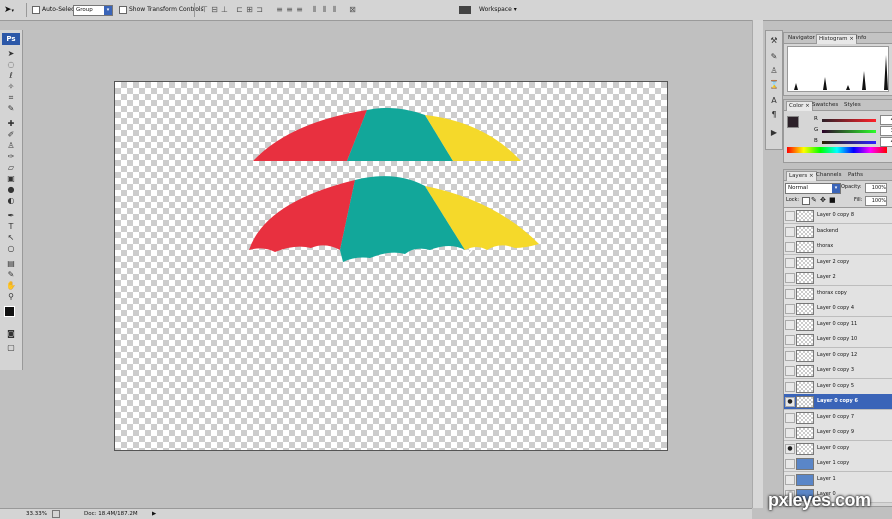 This screenshot has height=519, width=892. Describe the element at coordinates (801, 176) in the screenshot. I see `tab-layers: Layers ×` at that location.